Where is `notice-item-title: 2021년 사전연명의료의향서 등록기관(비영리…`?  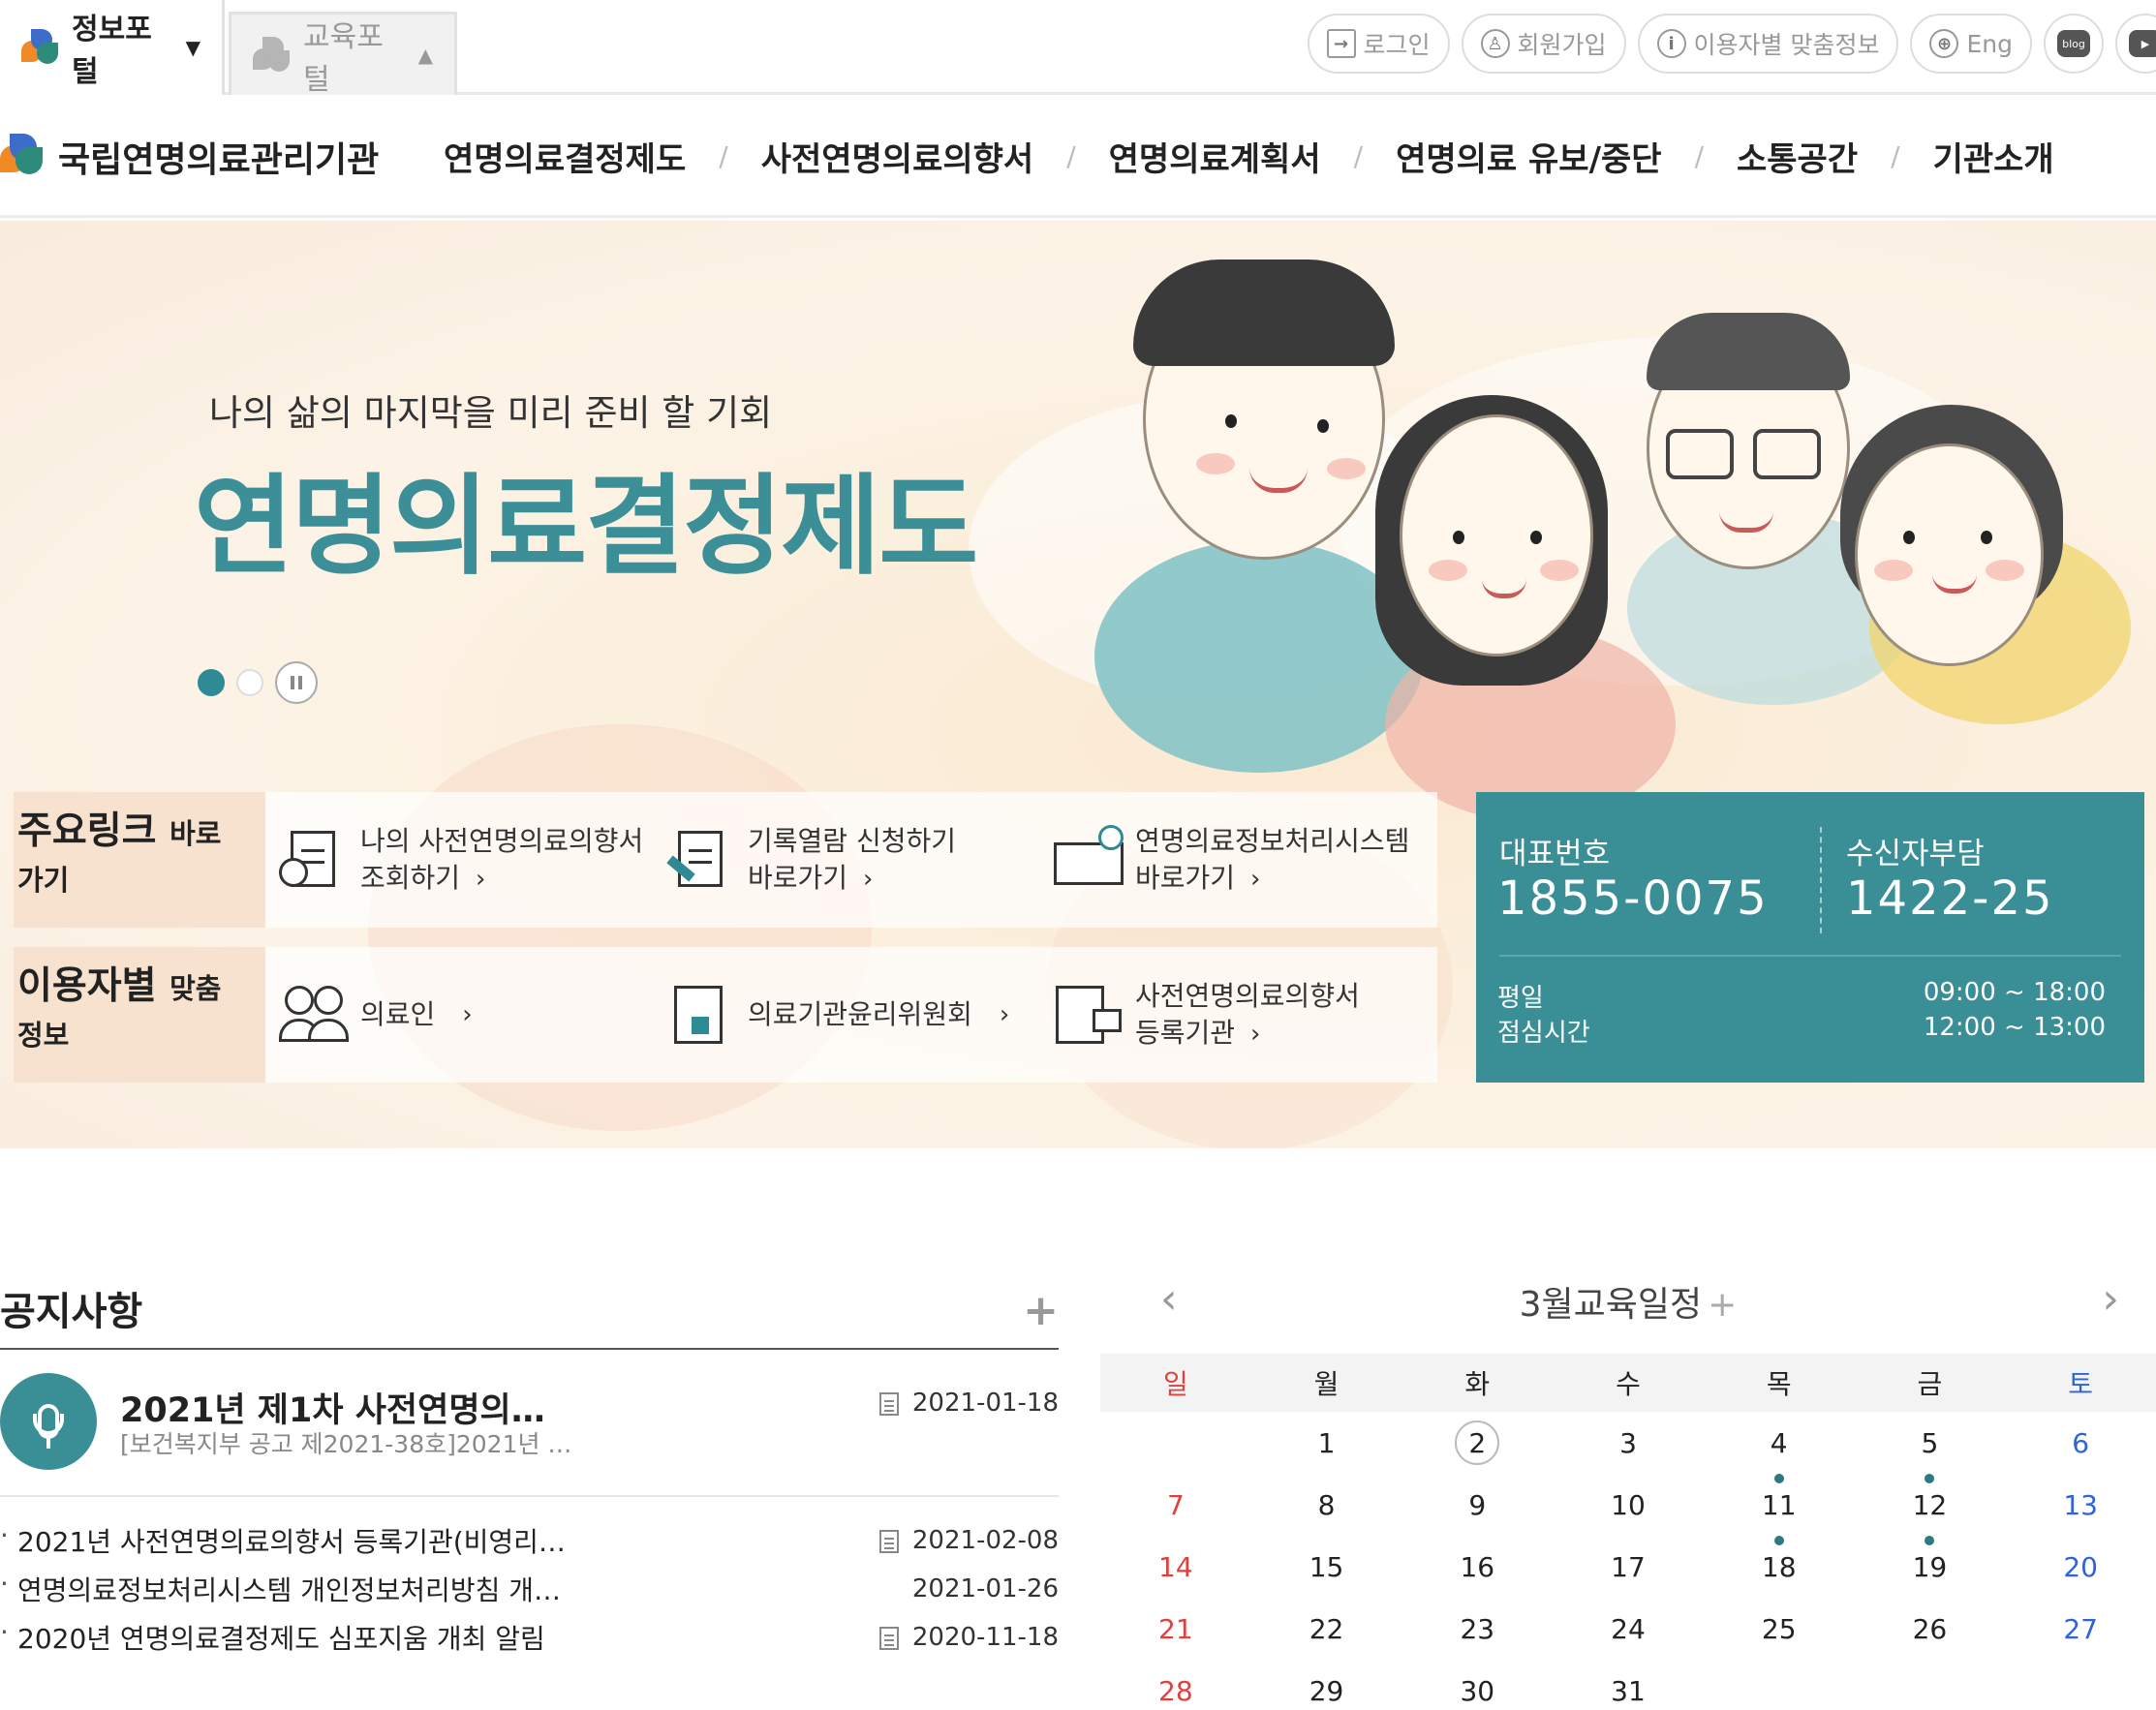 notice-item-title: 2021년 사전연명의료의향서 등록기관(비영리… is located at coordinates (283, 1539).